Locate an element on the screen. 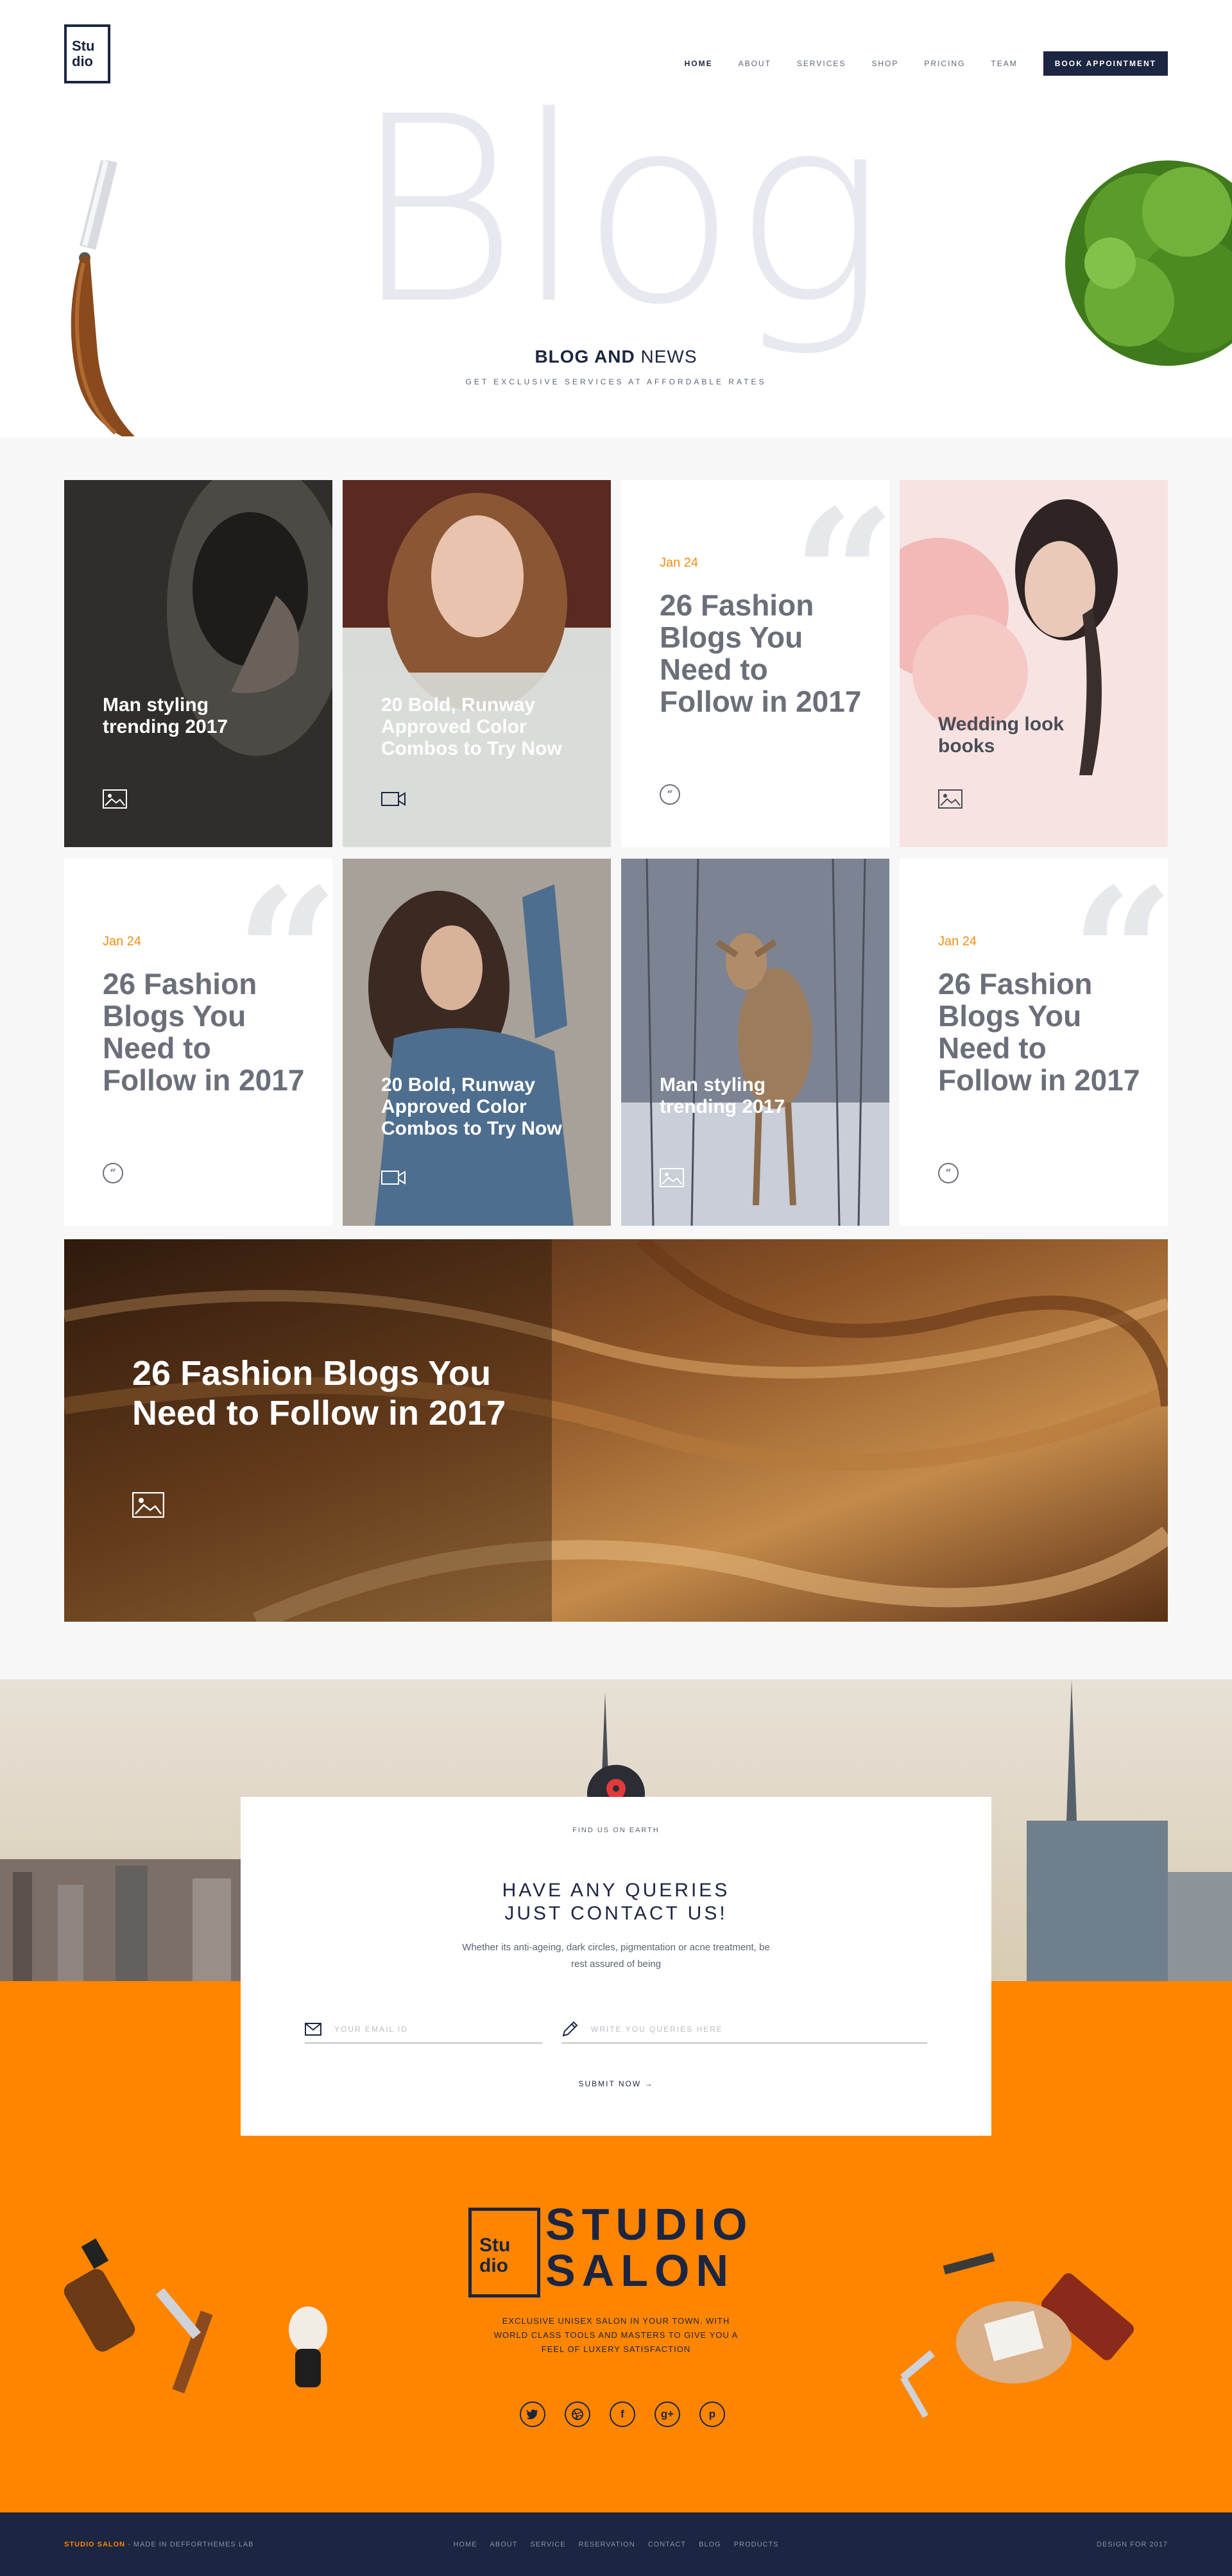  query-field-wrapper is located at coordinates (744, 2029).